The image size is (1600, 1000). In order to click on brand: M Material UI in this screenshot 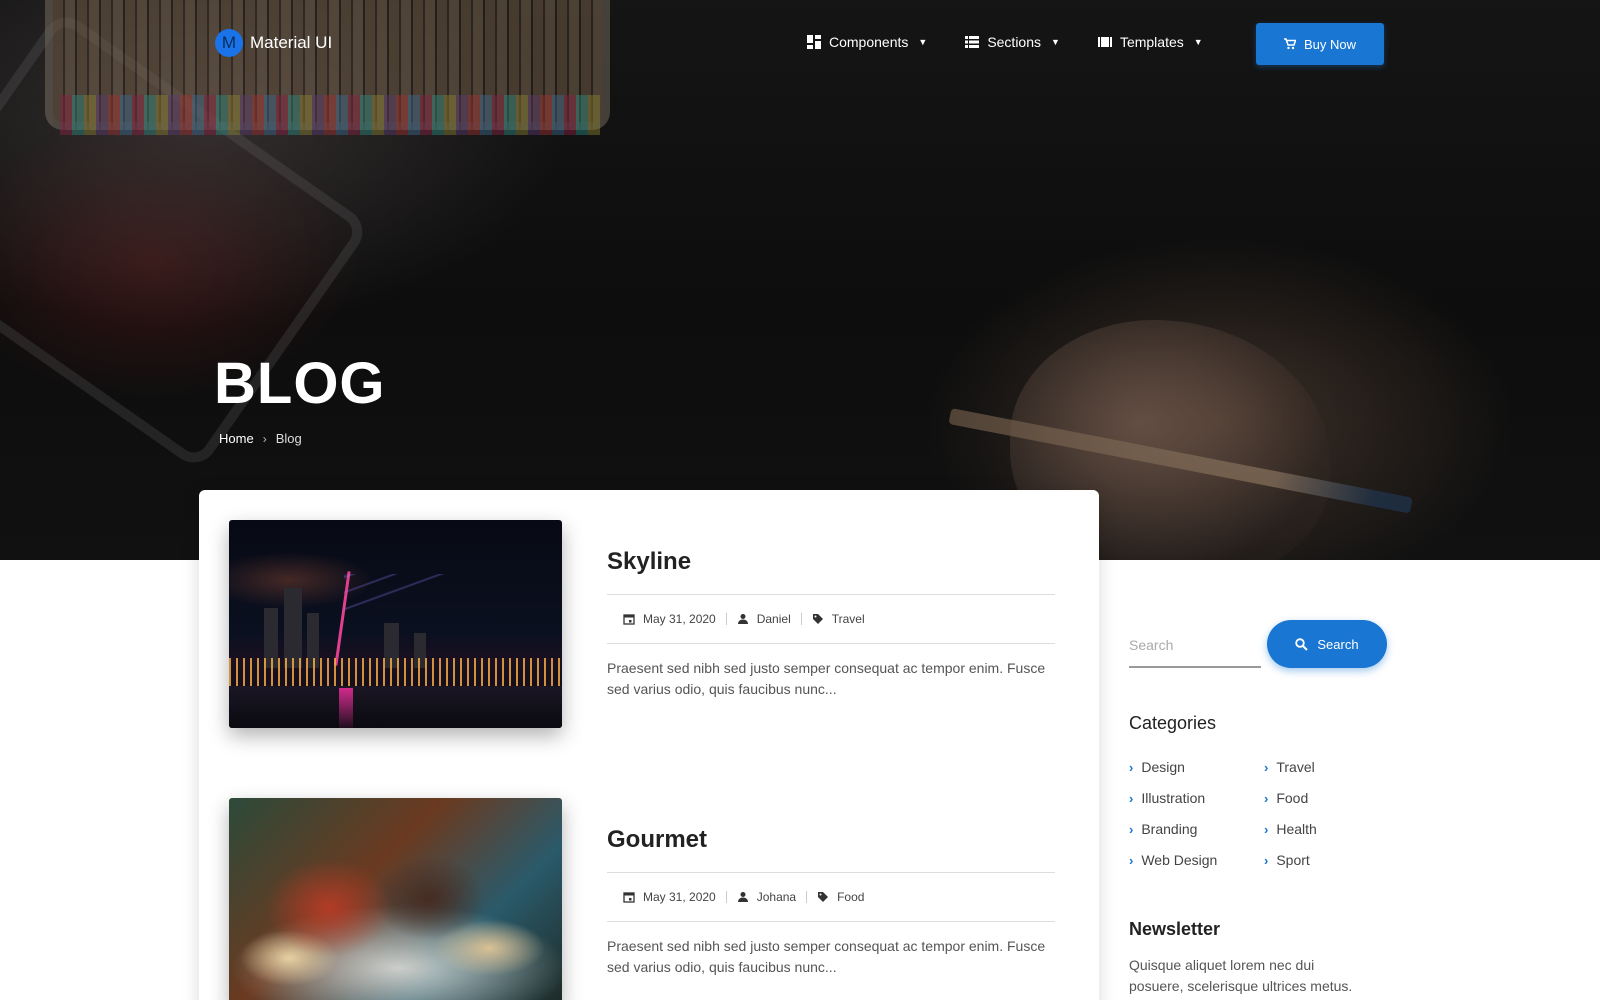, I will do `click(273, 43)`.